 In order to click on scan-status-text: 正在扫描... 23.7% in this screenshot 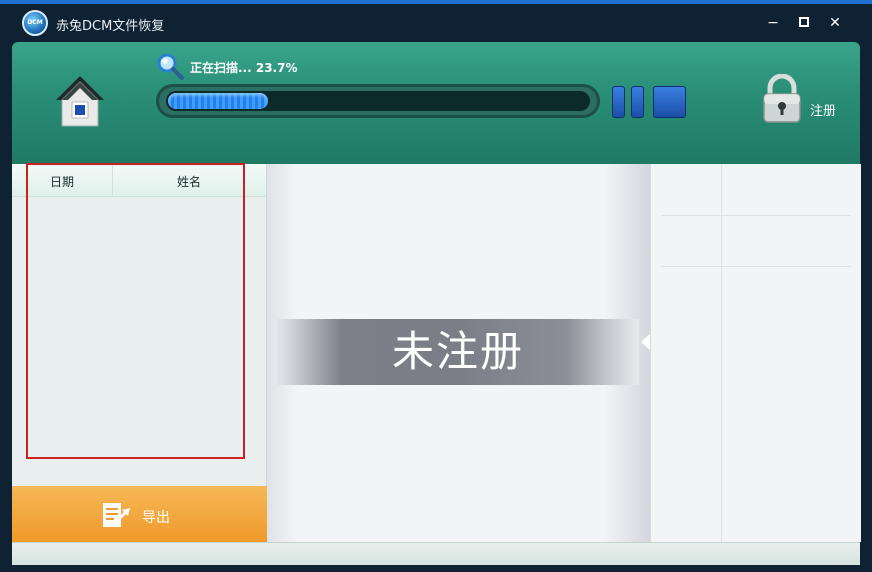, I will do `click(244, 68)`.